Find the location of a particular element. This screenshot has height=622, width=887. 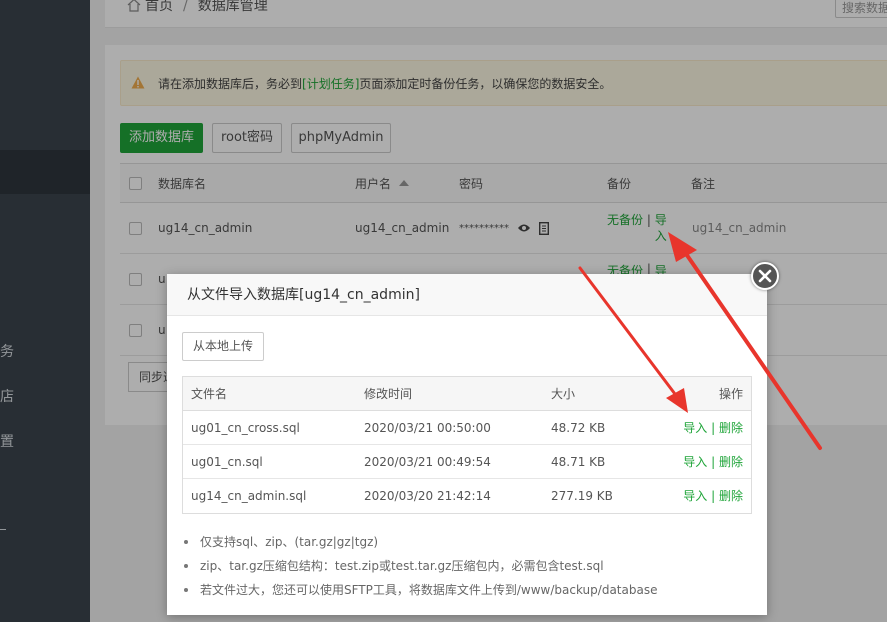

upload-local-button: 从本地上传 is located at coordinates (223, 346).